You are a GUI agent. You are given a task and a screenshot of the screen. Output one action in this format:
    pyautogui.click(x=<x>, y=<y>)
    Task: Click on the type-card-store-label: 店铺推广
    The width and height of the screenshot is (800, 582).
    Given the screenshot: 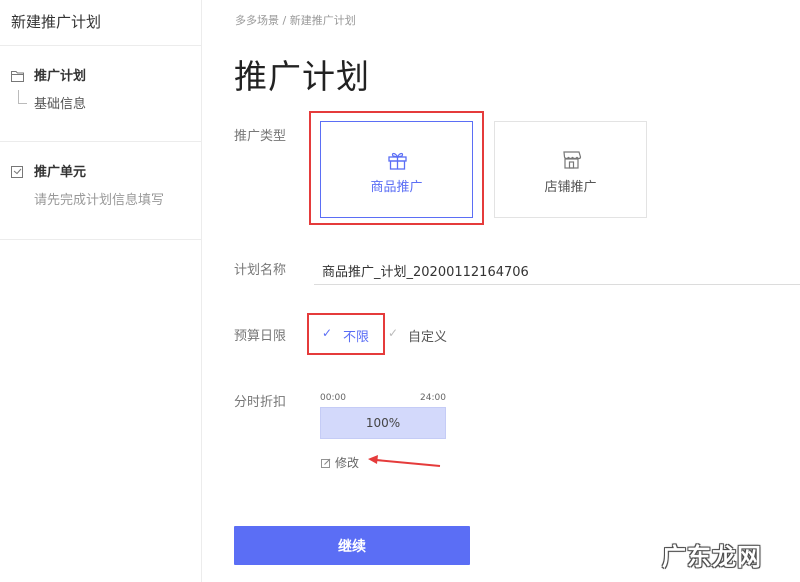 What is the action you would take?
    pyautogui.click(x=570, y=187)
    